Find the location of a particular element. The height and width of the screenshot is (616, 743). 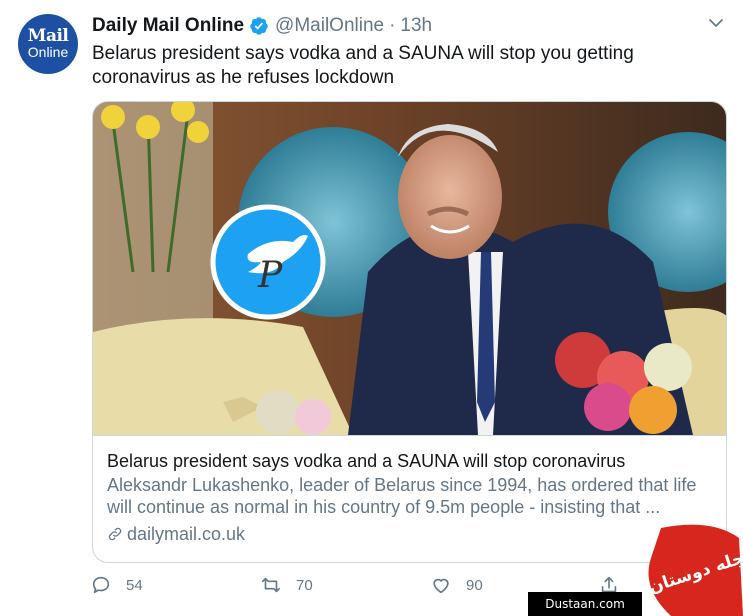

avatar-line2: Online is located at coordinates (48, 52).